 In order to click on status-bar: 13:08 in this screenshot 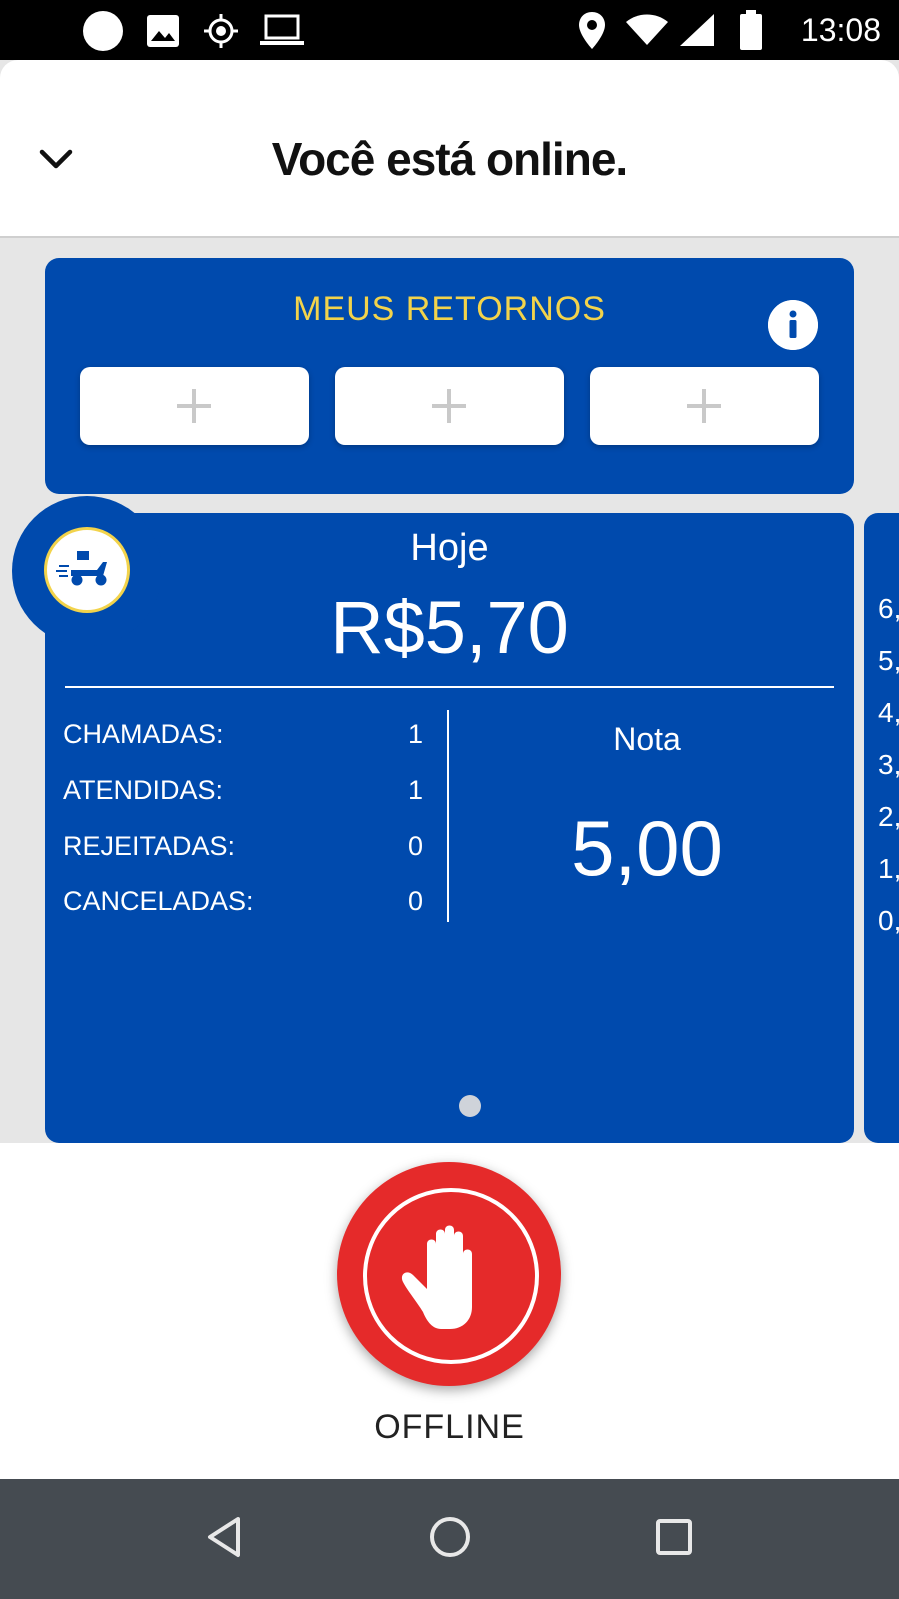, I will do `click(449, 30)`.